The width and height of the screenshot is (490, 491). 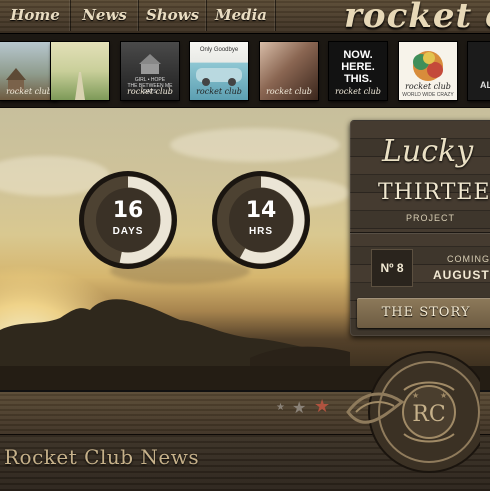 What do you see at coordinates (468, 259) in the screenshot?
I see `coming-label: COMING` at bounding box center [468, 259].